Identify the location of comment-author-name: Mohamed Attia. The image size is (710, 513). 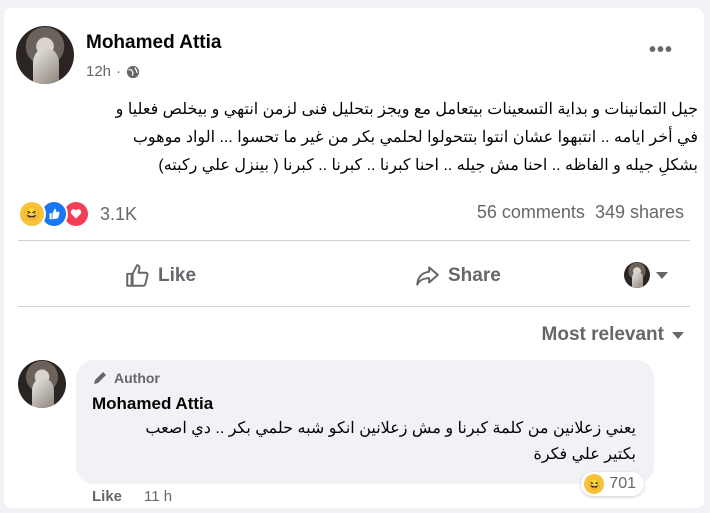
(152, 404).